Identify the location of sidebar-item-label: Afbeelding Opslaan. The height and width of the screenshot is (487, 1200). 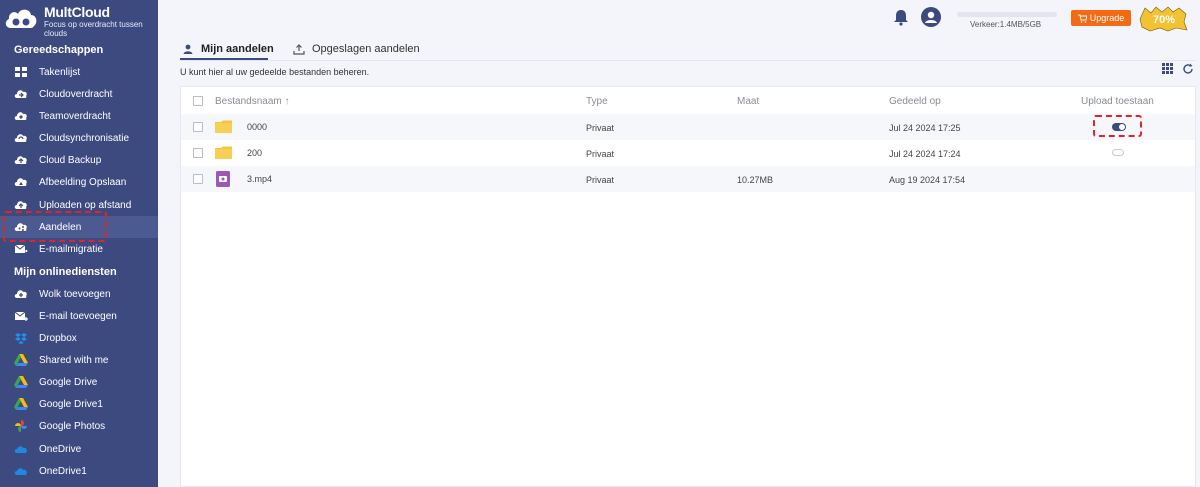
(83, 182).